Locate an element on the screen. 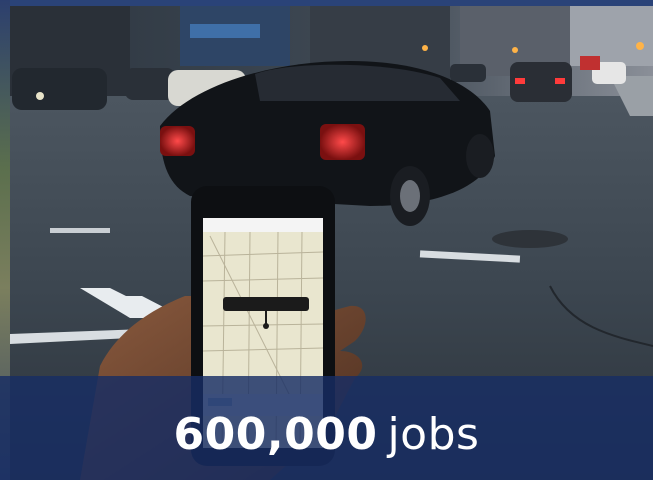  tail-light-right is located at coordinates (342, 142).